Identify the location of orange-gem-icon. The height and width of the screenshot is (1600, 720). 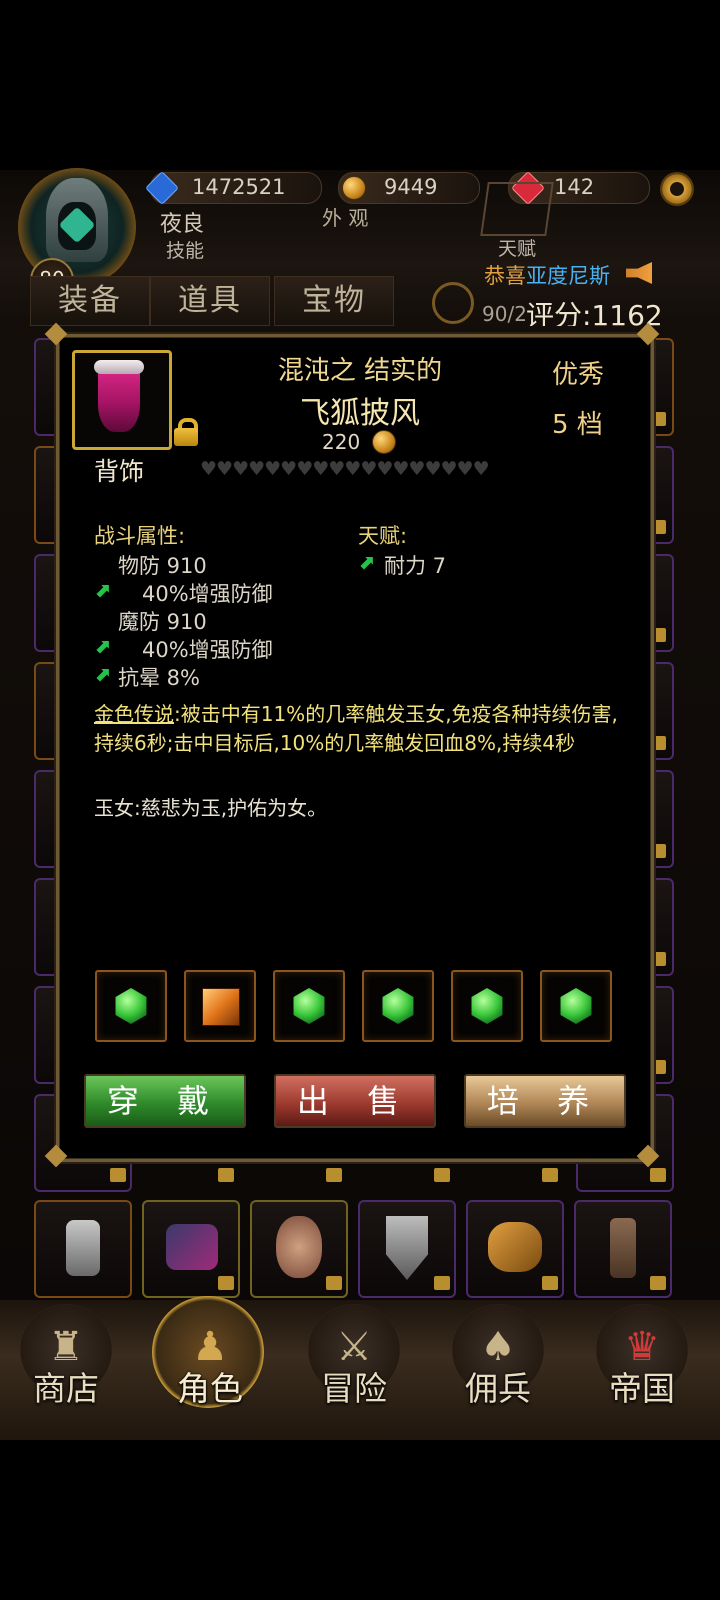
(221, 1007).